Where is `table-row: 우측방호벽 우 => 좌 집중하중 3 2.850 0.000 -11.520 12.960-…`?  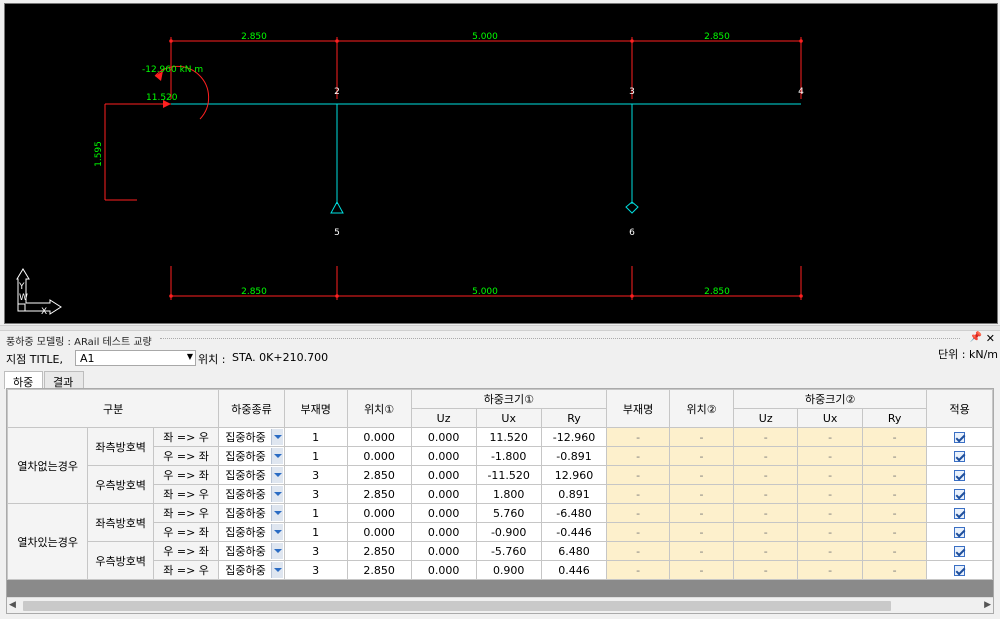
table-row: 우측방호벽 우 => 좌 집중하중 3 2.850 0.000 -11.520 12.960-… is located at coordinates (500, 484).